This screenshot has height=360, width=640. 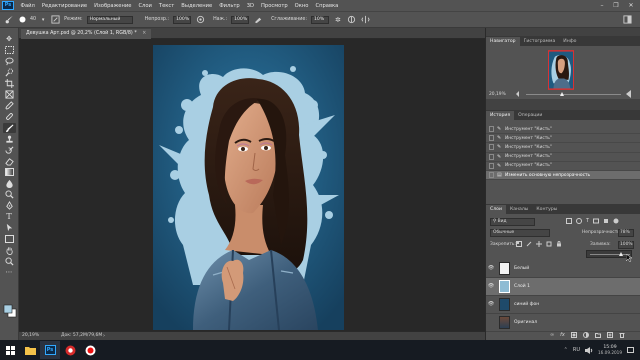 I want to click on rectangle-tool-icon, so click(x=9, y=239).